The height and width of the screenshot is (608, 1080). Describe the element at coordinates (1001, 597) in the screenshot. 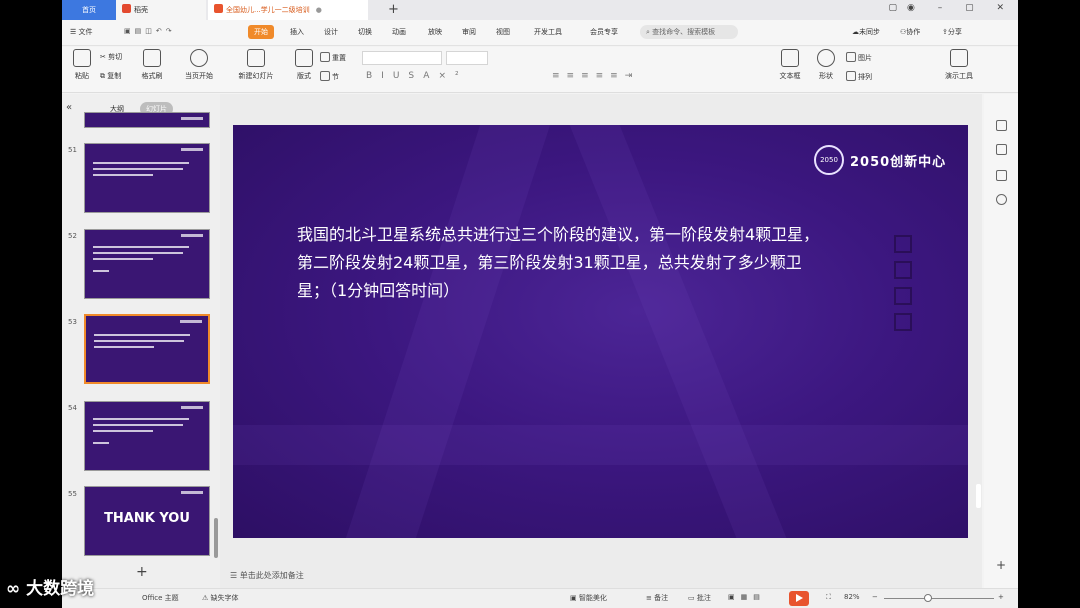

I see `zoom-in-button: +` at that location.